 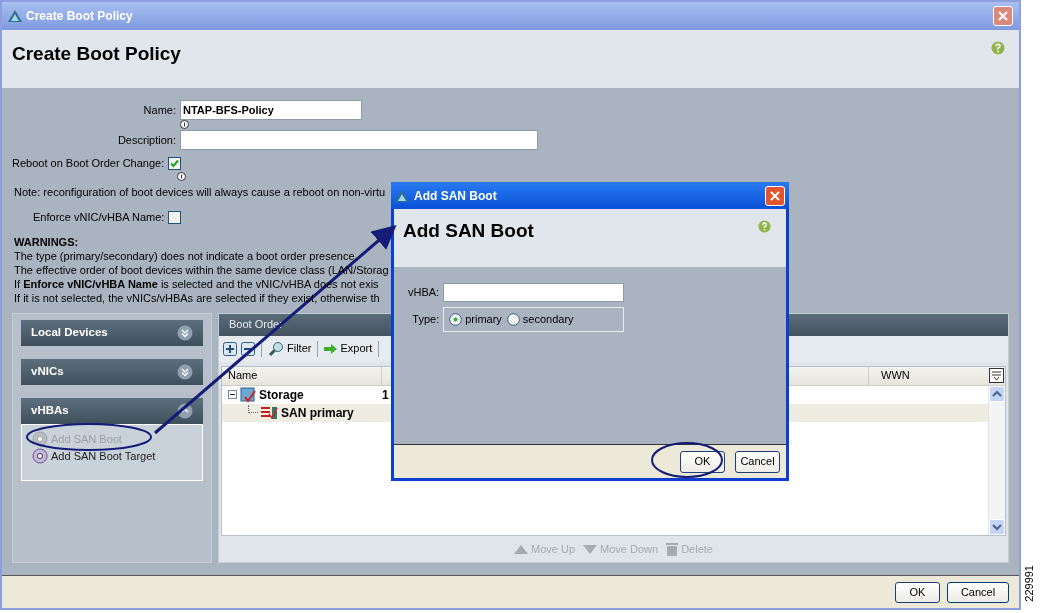 What do you see at coordinates (425, 320) in the screenshot?
I see `field-label: Type:` at bounding box center [425, 320].